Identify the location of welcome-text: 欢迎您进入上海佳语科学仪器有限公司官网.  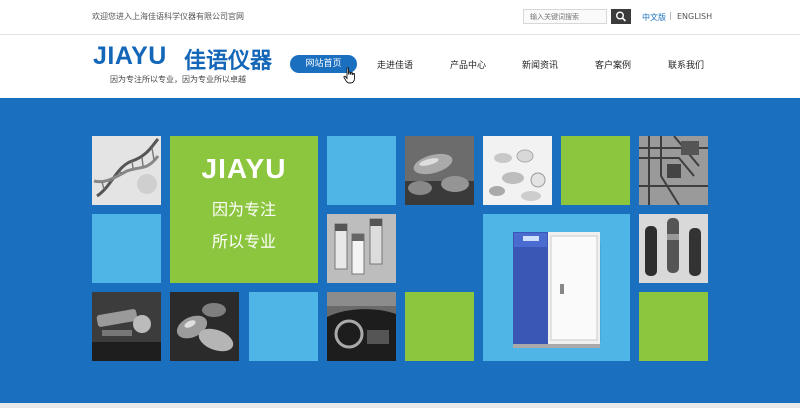
(168, 16).